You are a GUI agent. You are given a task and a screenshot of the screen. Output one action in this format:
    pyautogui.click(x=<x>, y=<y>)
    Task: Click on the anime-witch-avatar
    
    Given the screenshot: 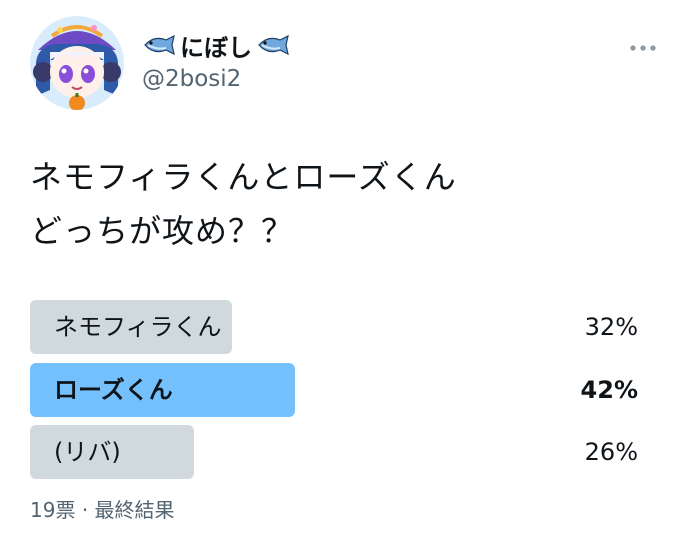 What is the action you would take?
    pyautogui.click(x=77, y=63)
    